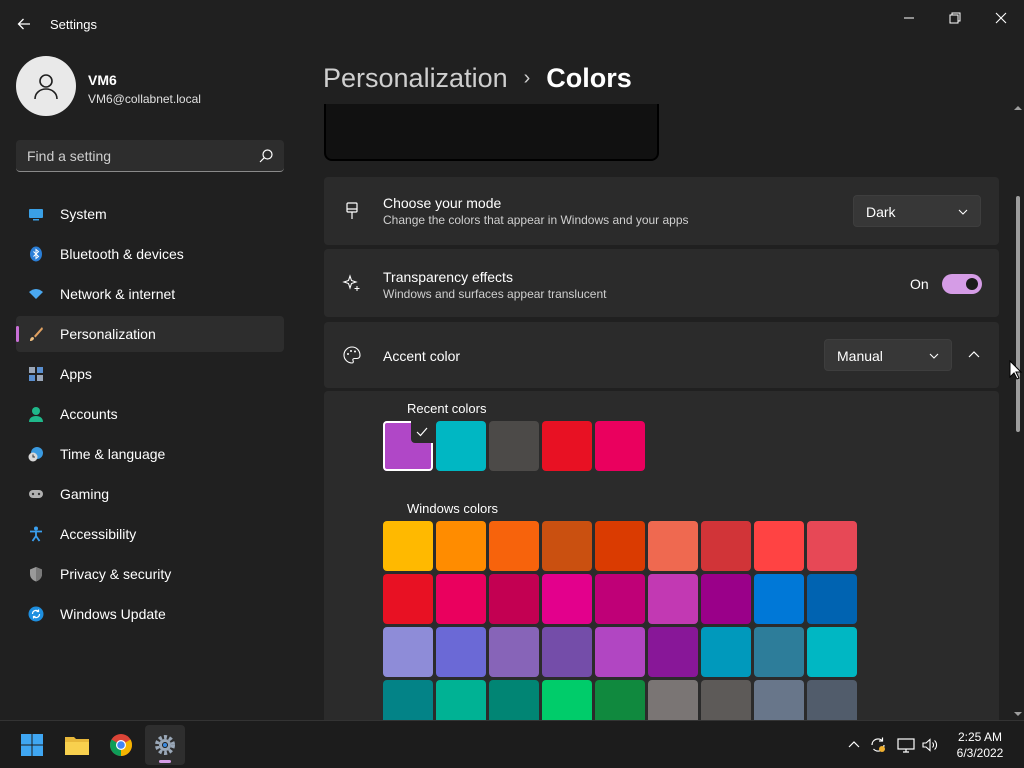 The height and width of the screenshot is (768, 1024). I want to click on sidebar-item-windows-update: Windows Update, so click(150, 614).